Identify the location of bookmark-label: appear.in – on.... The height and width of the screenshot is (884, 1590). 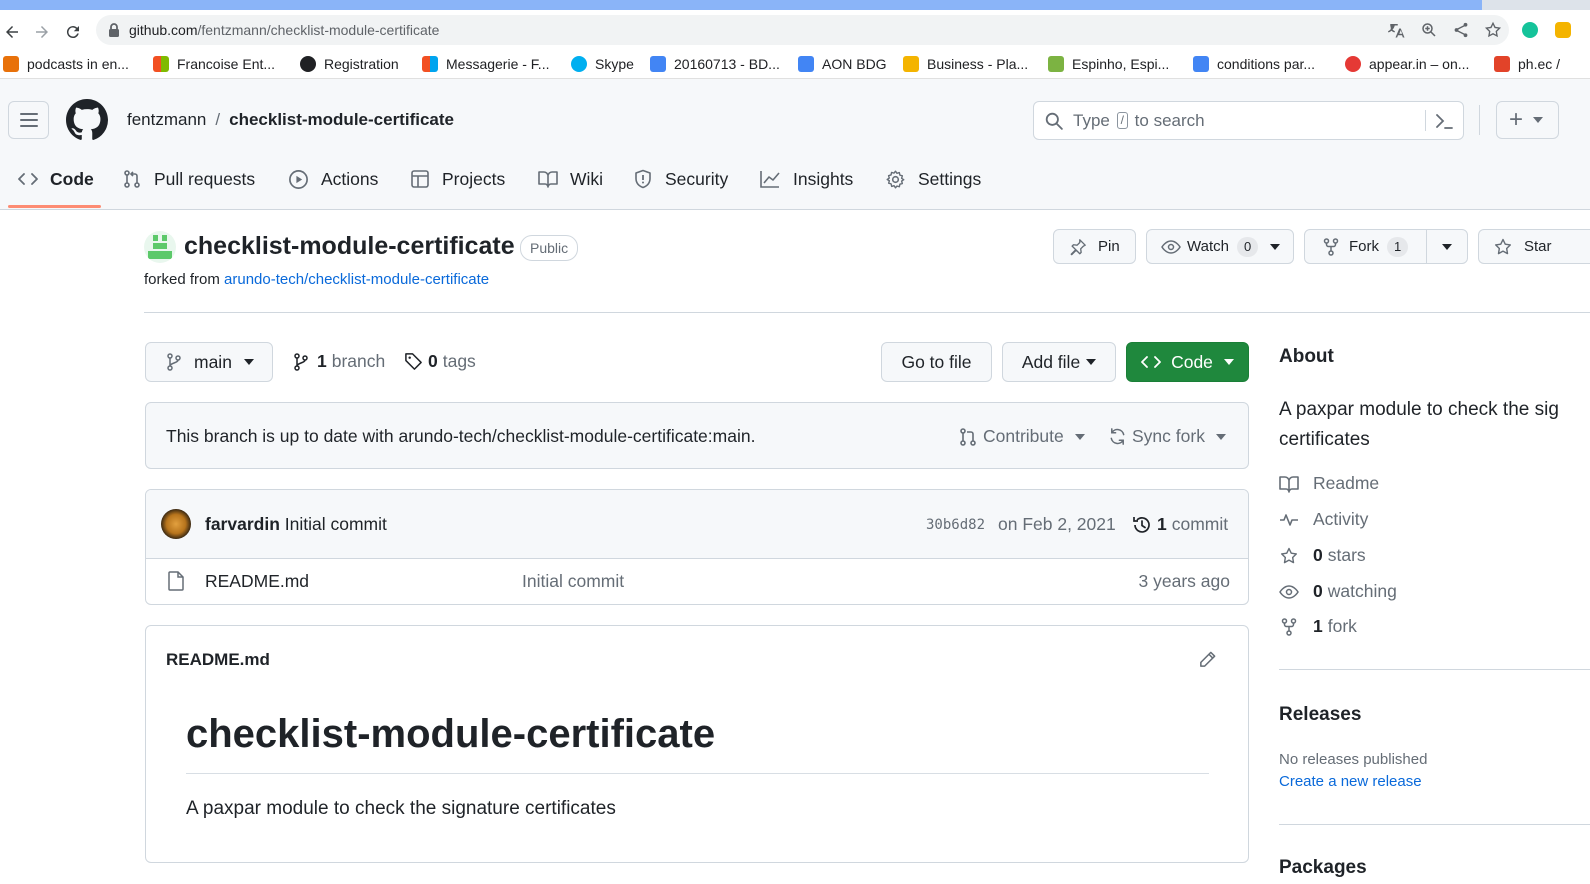
(1419, 64).